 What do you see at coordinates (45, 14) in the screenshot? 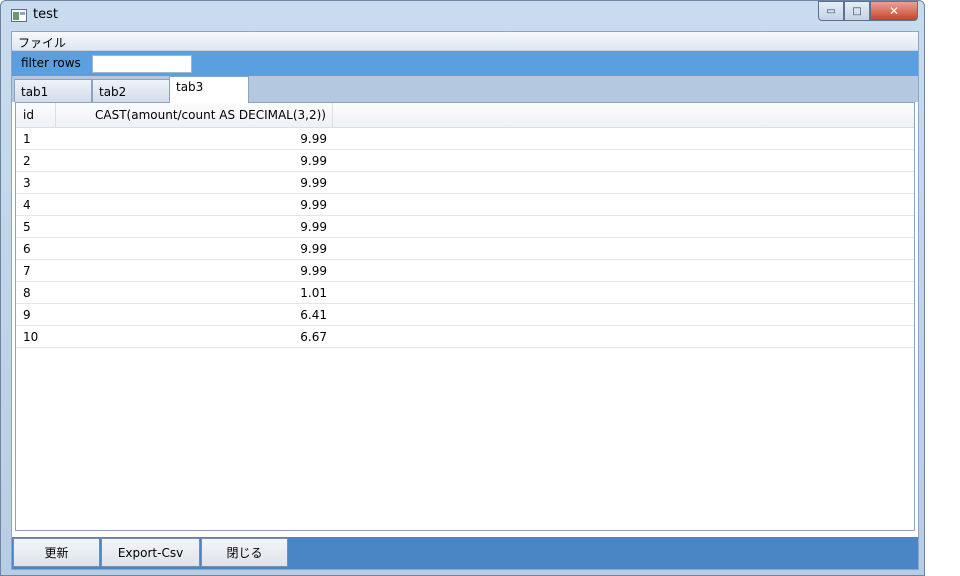
I see `window-title: test` at bounding box center [45, 14].